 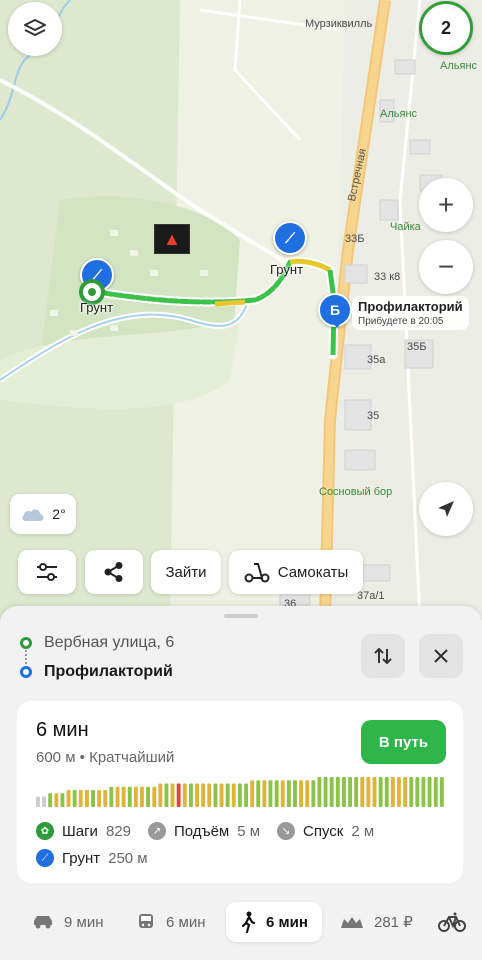 I want to click on zoom-out-button: −, so click(x=446, y=267).